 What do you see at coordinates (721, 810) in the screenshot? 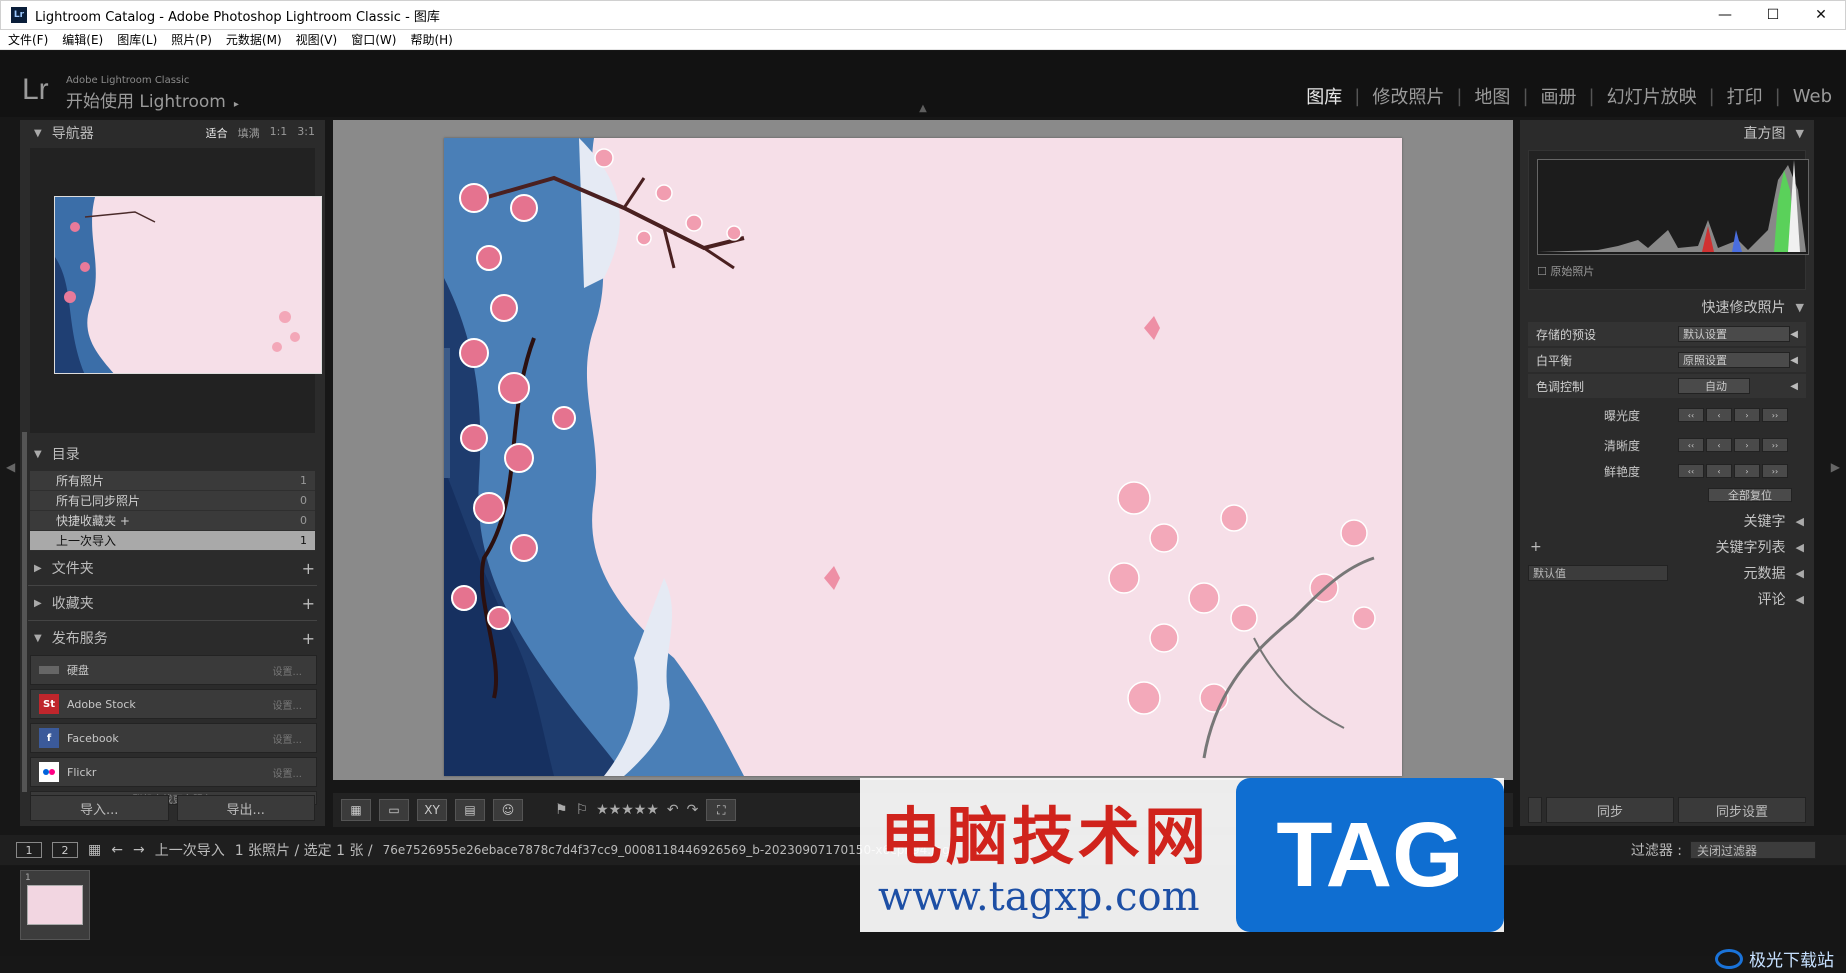
I see `crop-icon: ⛶` at bounding box center [721, 810].